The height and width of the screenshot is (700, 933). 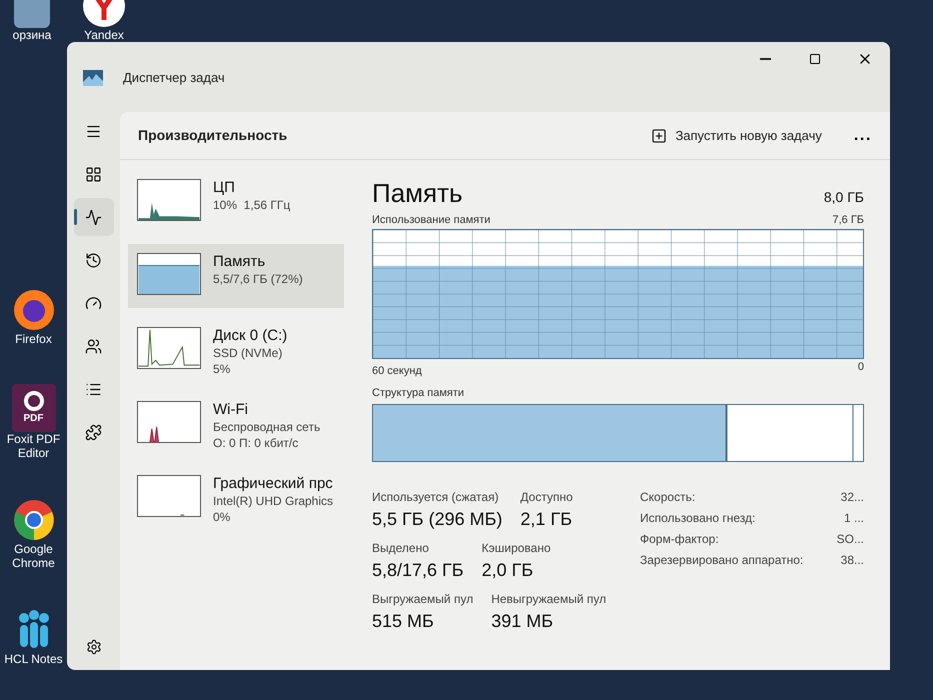 What do you see at coordinates (34, 446) in the screenshot?
I see `desktop-icon-label: Foxit PDF Editor` at bounding box center [34, 446].